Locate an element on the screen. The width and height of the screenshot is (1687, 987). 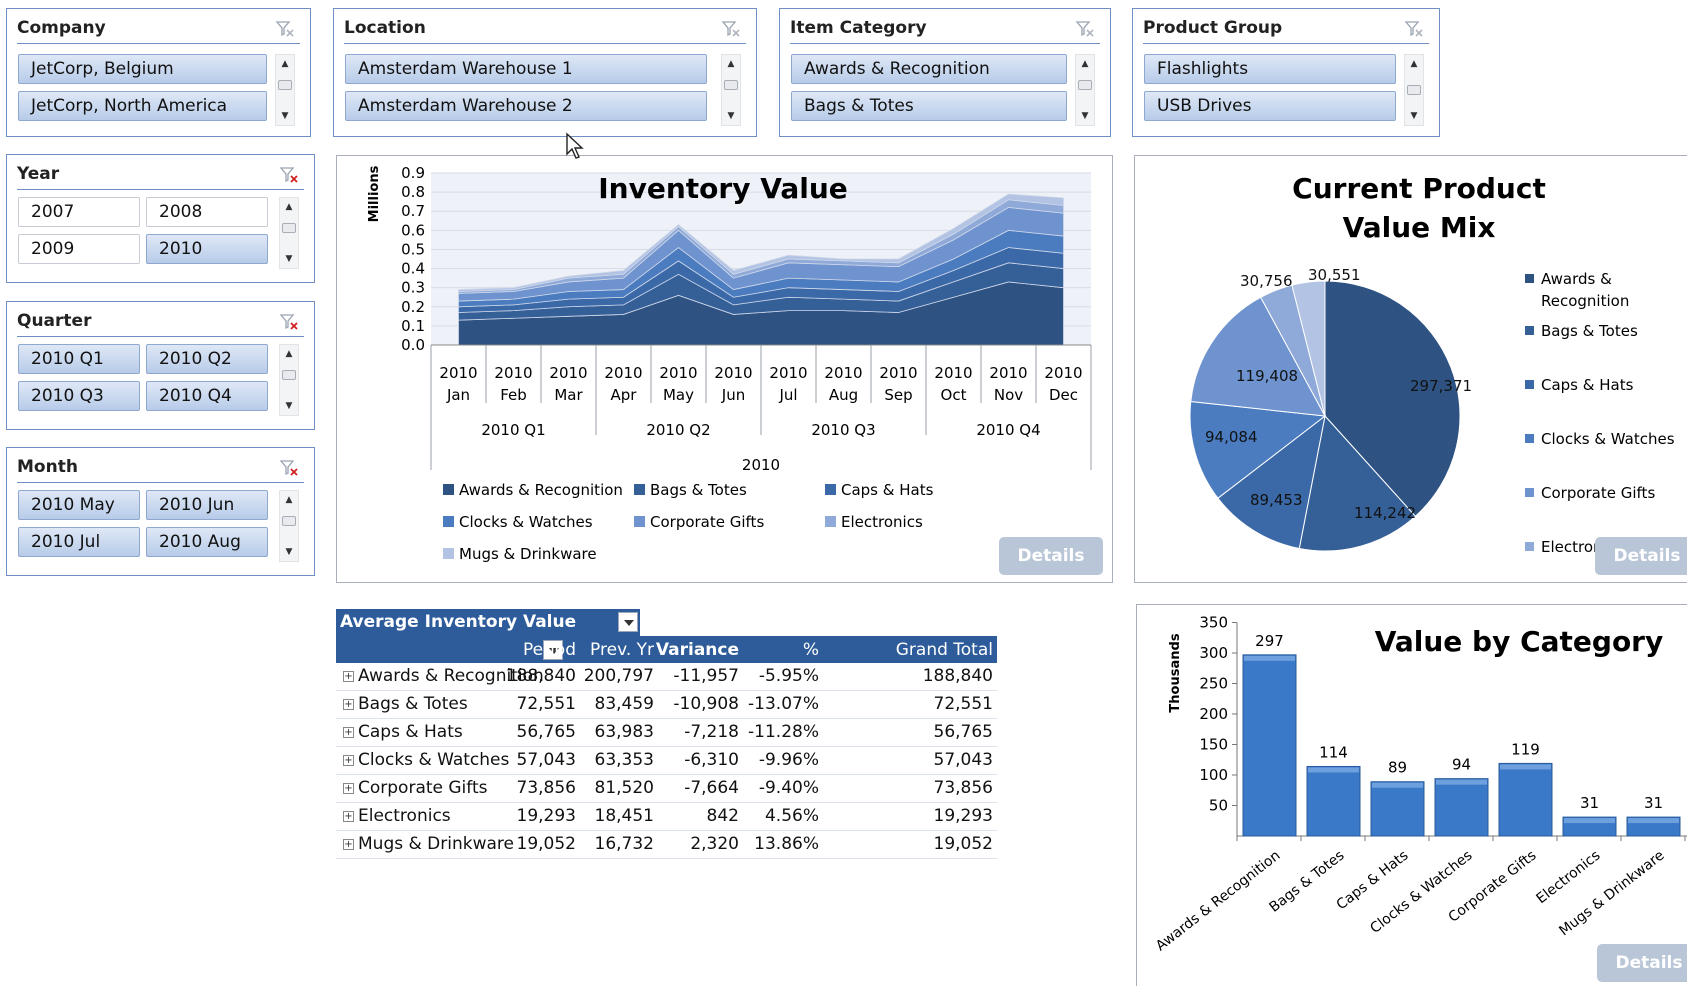
x-tick-month: Jan is located at coordinates (458, 395).